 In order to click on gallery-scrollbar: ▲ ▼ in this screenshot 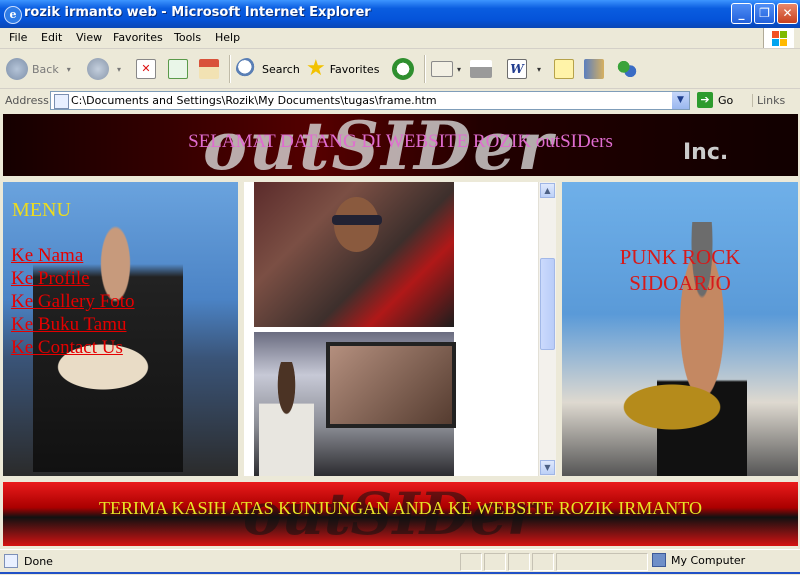, I will do `click(547, 329)`.